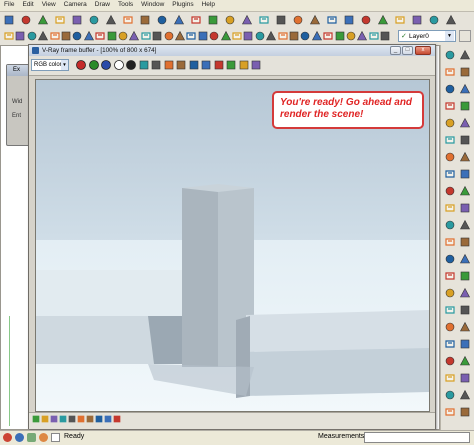  Describe the element at coordinates (465, 36) in the screenshot. I see `layer-manager-button` at that location.